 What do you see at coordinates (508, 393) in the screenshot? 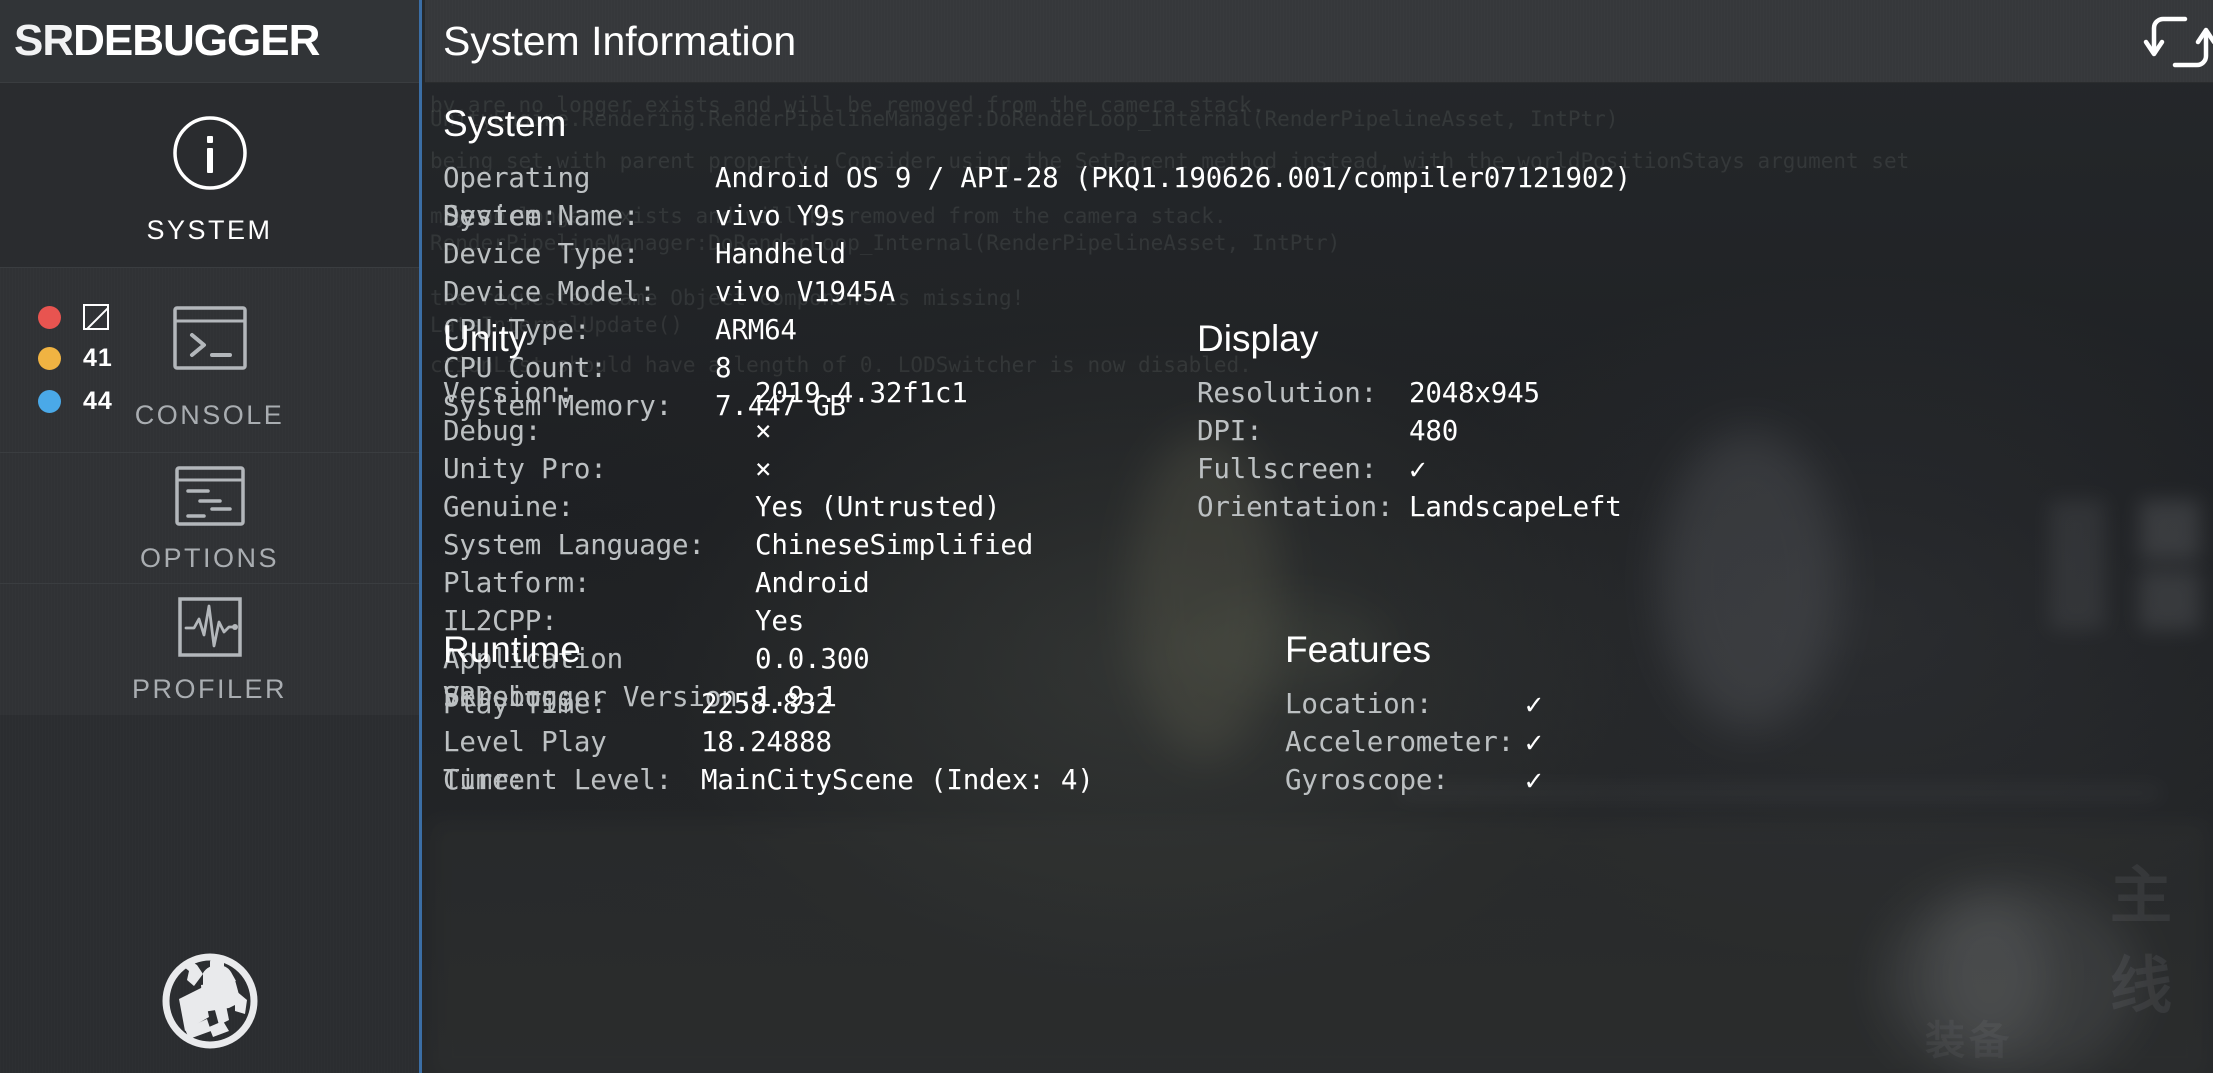
I see `row-key: Version:` at bounding box center [508, 393].